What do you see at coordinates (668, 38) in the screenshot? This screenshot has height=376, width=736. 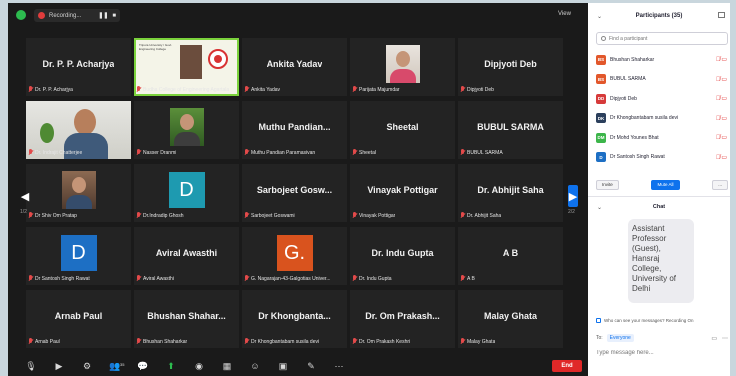 I see `search-input` at bounding box center [668, 38].